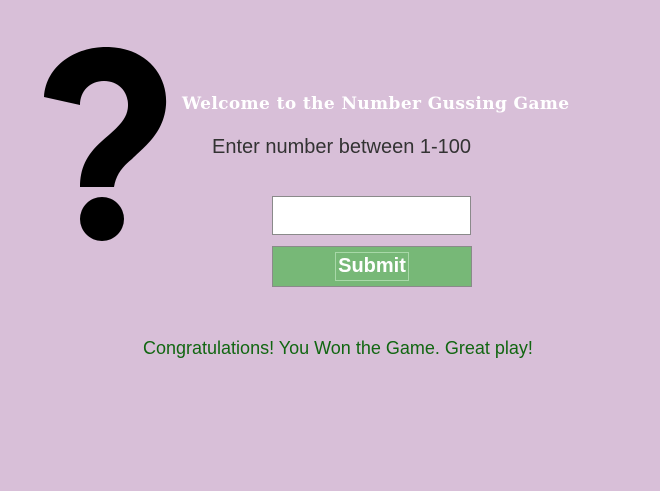  What do you see at coordinates (371, 215) in the screenshot?
I see `guess-input` at bounding box center [371, 215].